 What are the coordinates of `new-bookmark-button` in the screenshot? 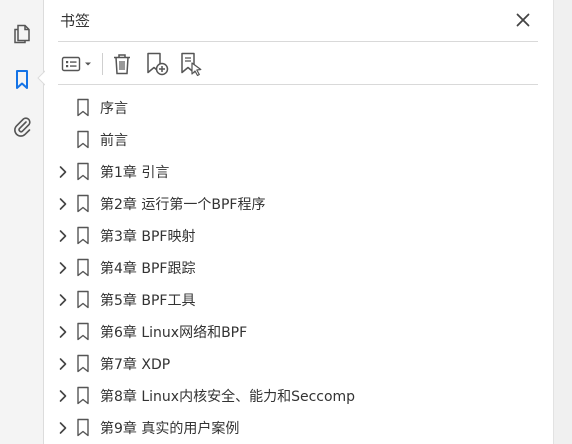 It's located at (157, 64).